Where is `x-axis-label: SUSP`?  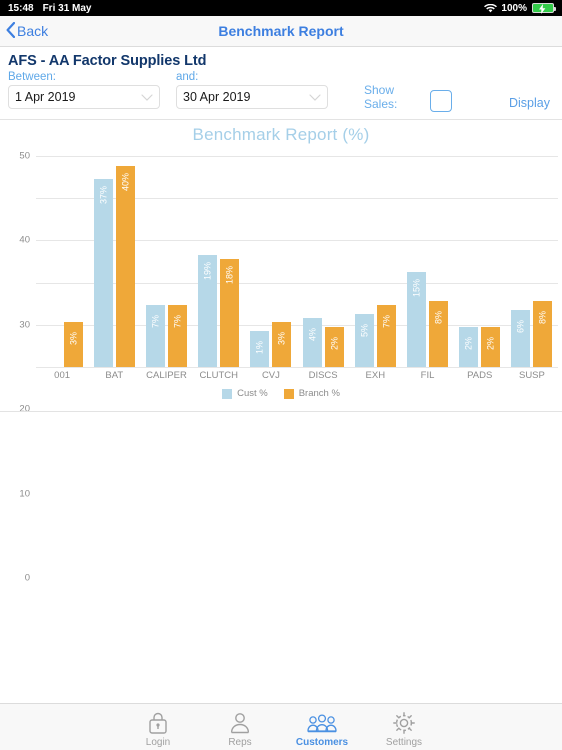 x-axis-label: SUSP is located at coordinates (531, 375).